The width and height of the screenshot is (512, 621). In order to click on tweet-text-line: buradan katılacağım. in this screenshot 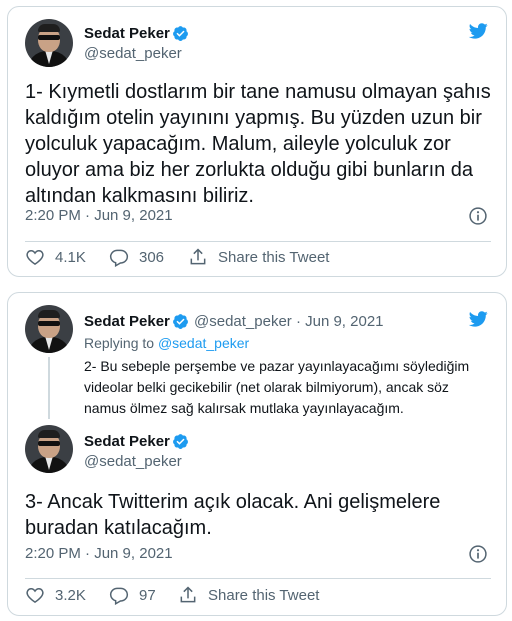, I will do `click(118, 528)`.